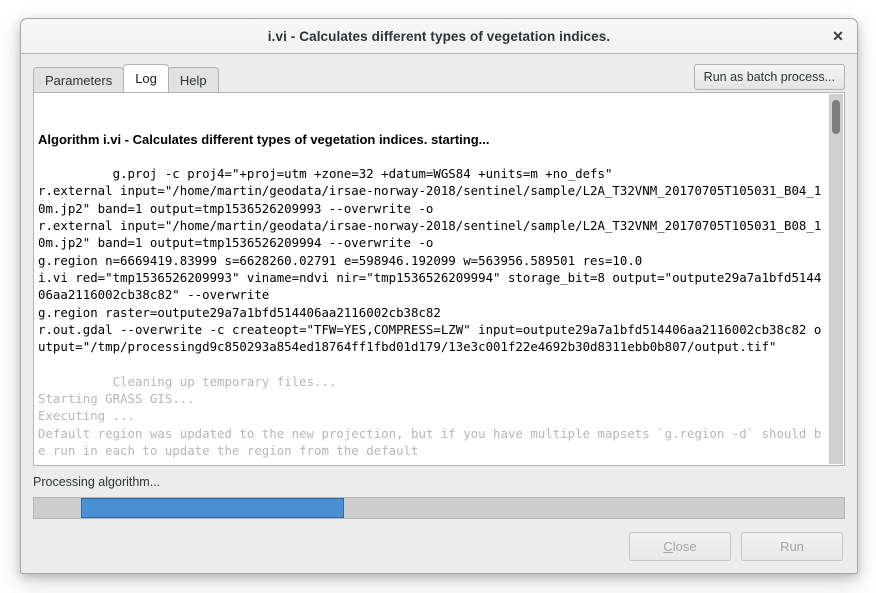  What do you see at coordinates (79, 79) in the screenshot?
I see `tab-parameters: Parameters` at bounding box center [79, 79].